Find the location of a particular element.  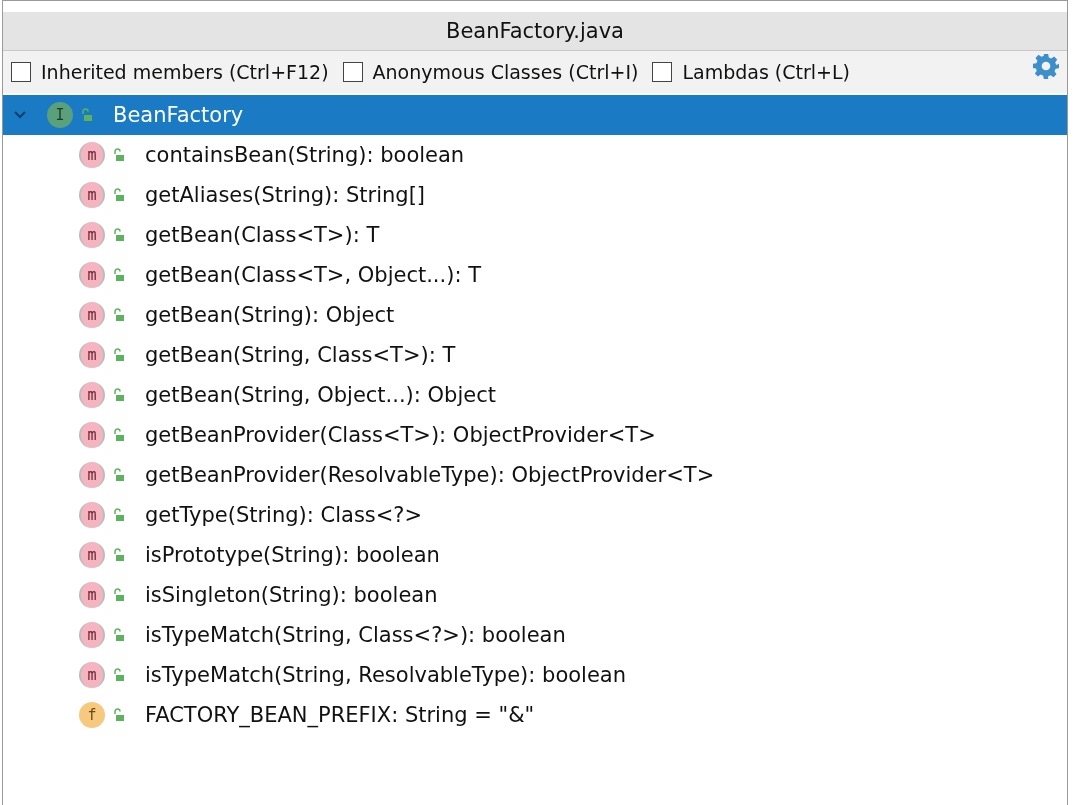

tree-item: f FACTORY_BEAN_PREFIX: String = "&" is located at coordinates (535, 715).